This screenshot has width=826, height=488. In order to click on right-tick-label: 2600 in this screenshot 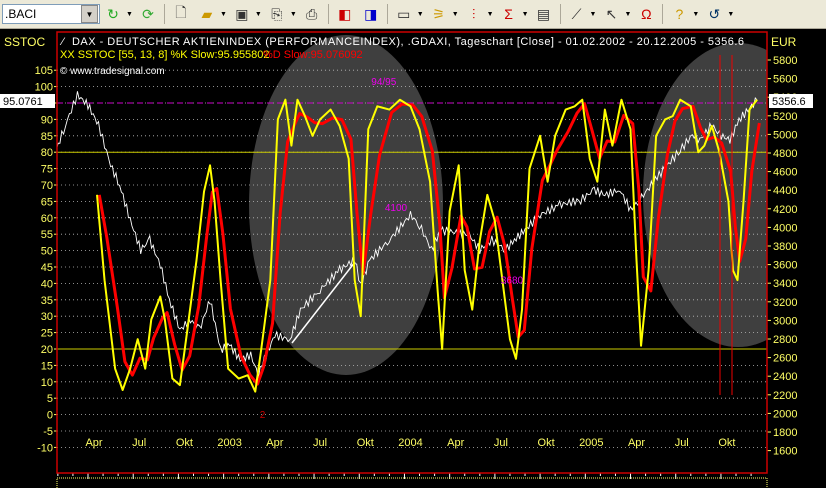, I will do `click(785, 359)`.